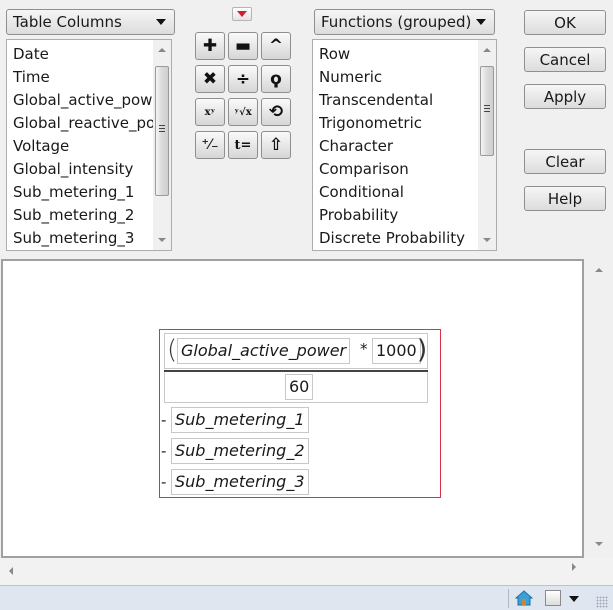 The height and width of the screenshot is (610, 613). I want to click on functions-dropdown-label: Functions (grouped), so click(396, 22).